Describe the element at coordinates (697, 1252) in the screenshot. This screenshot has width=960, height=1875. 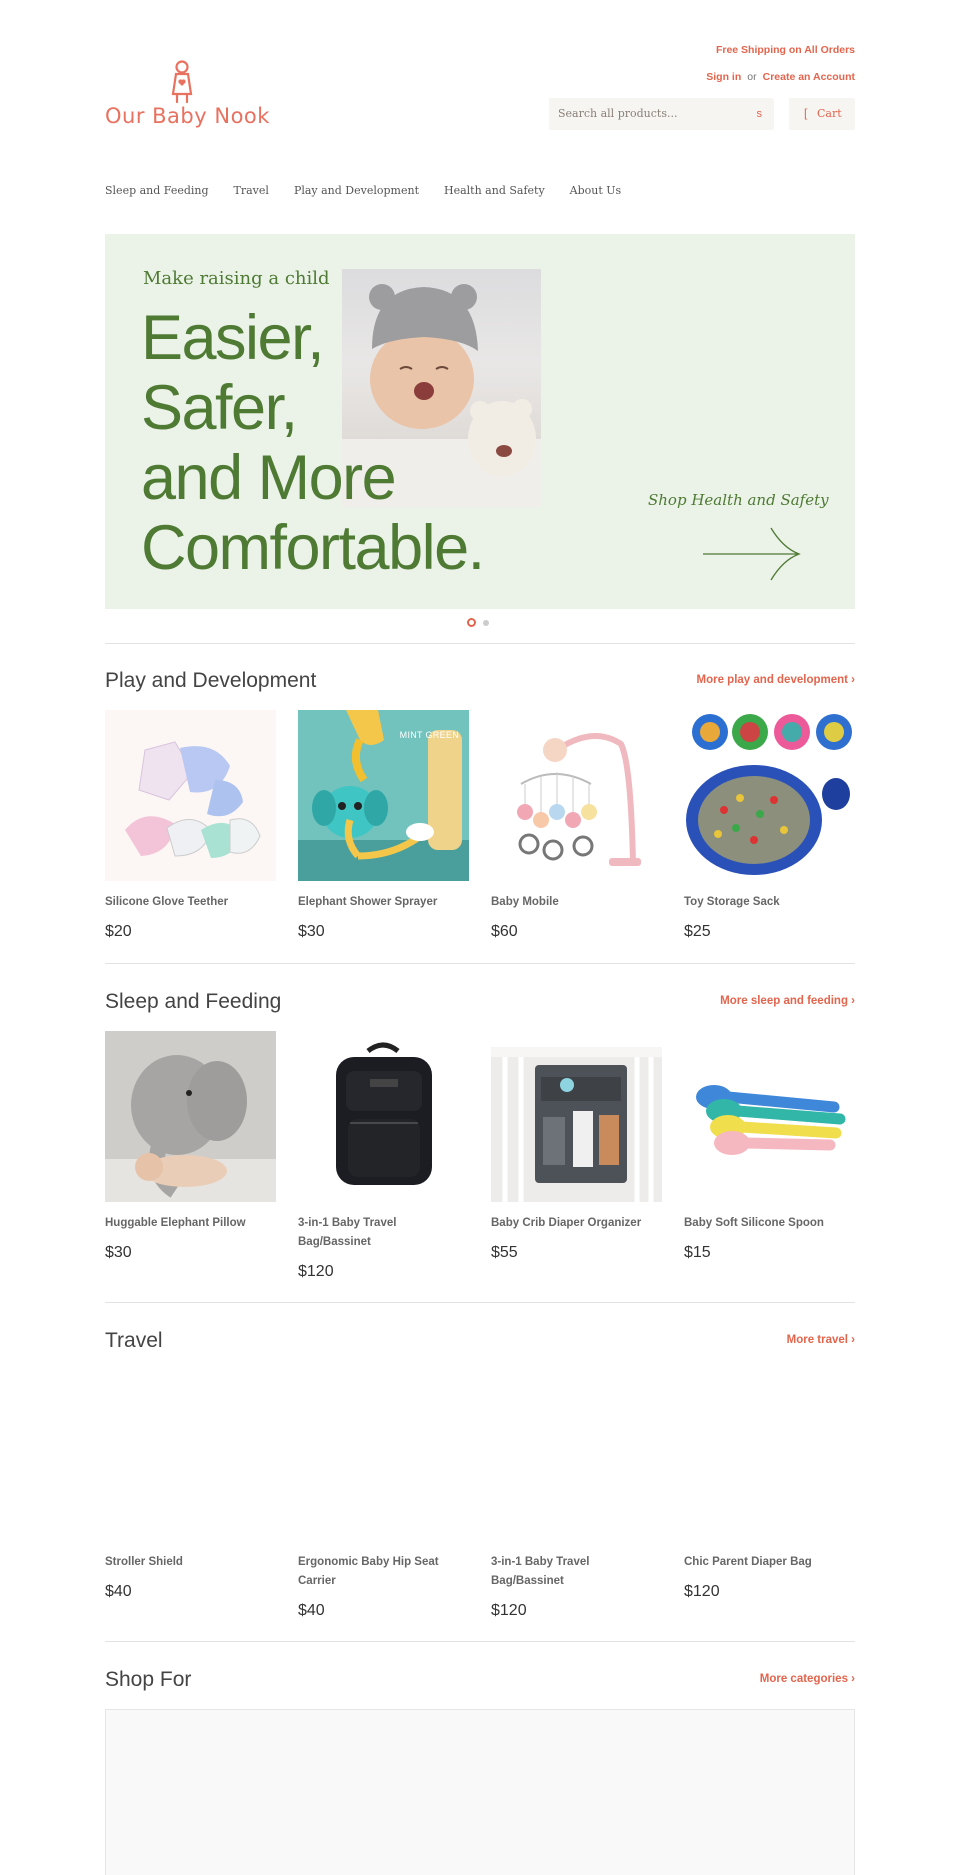
I see `product-price: $15` at that location.